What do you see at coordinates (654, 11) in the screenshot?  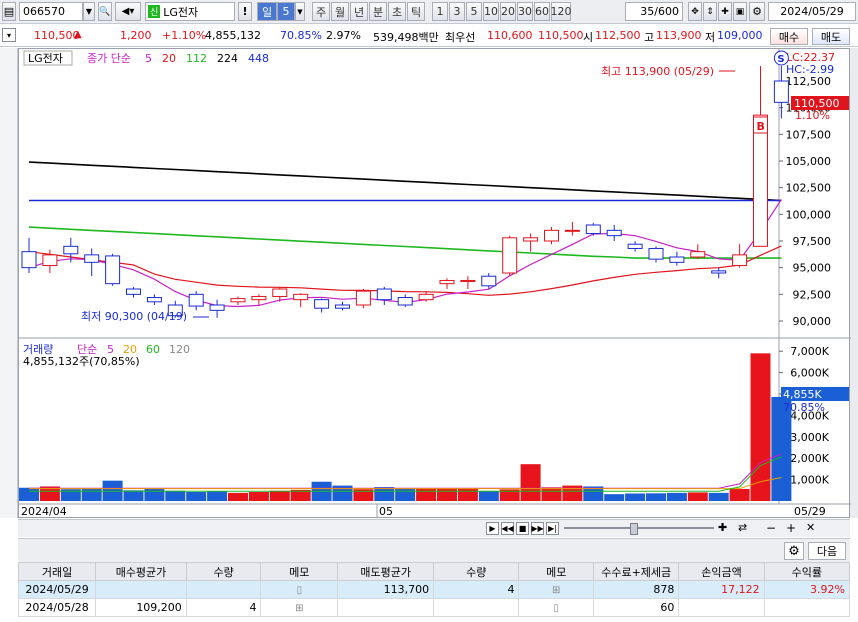 I see `page-counter: 35/600` at bounding box center [654, 11].